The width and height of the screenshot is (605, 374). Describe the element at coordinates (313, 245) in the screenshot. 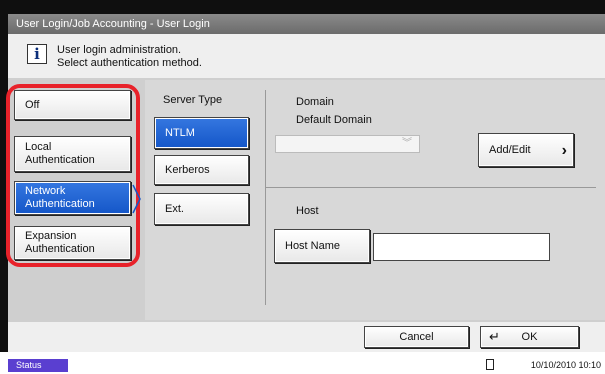

I see `host-name-label: Host Name` at that location.